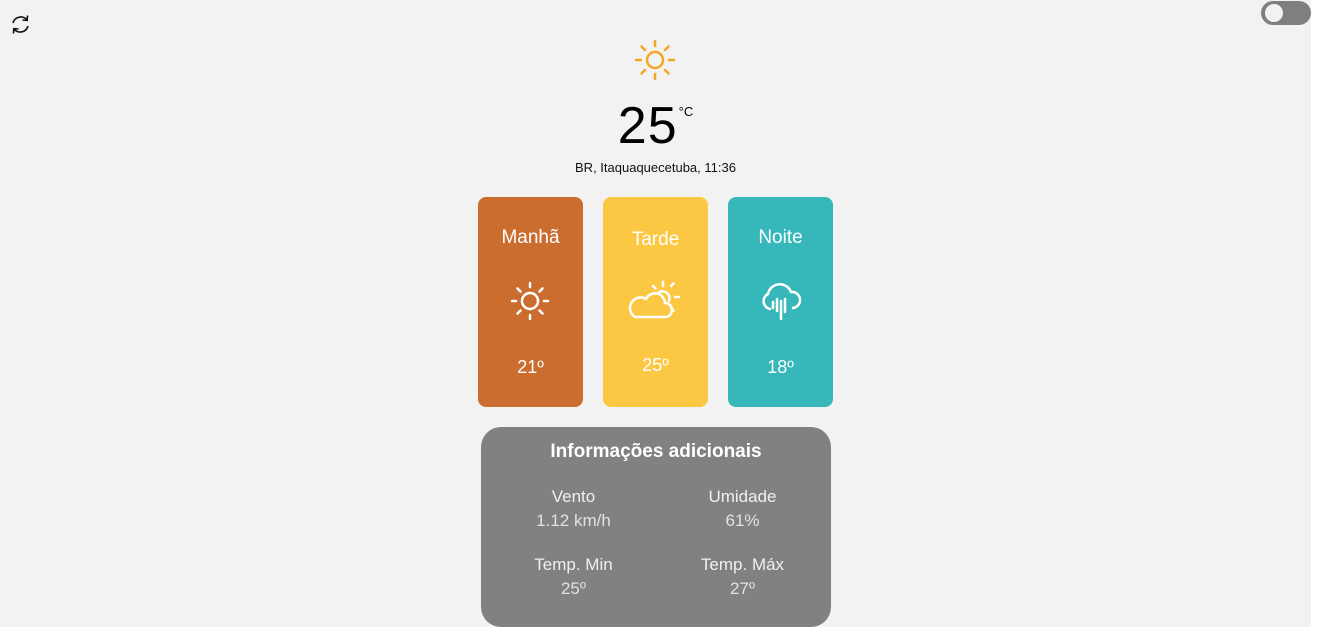 The height and width of the screenshot is (627, 1326). I want to click on current-temperature: 25°C, so click(655, 126).